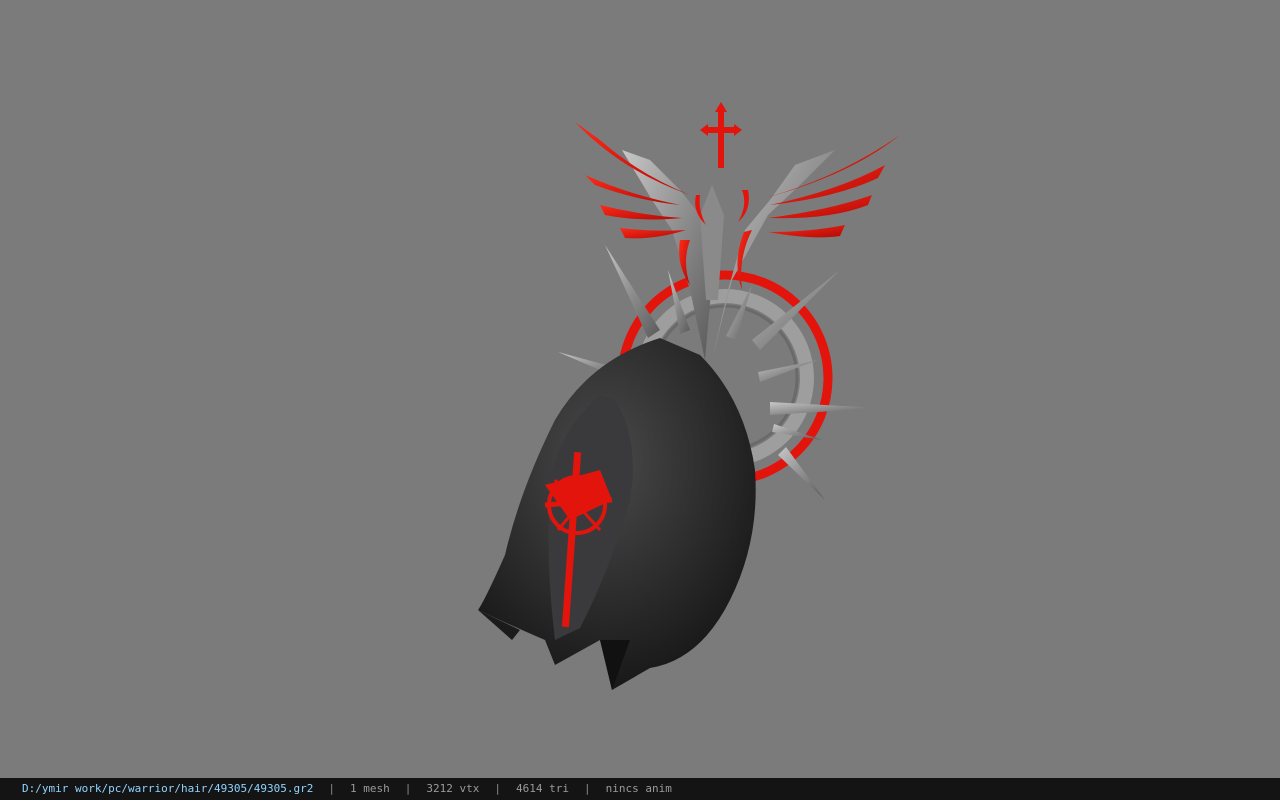 This screenshot has width=1280, height=800. I want to click on triangle-count: 4614 tri, so click(542, 788).